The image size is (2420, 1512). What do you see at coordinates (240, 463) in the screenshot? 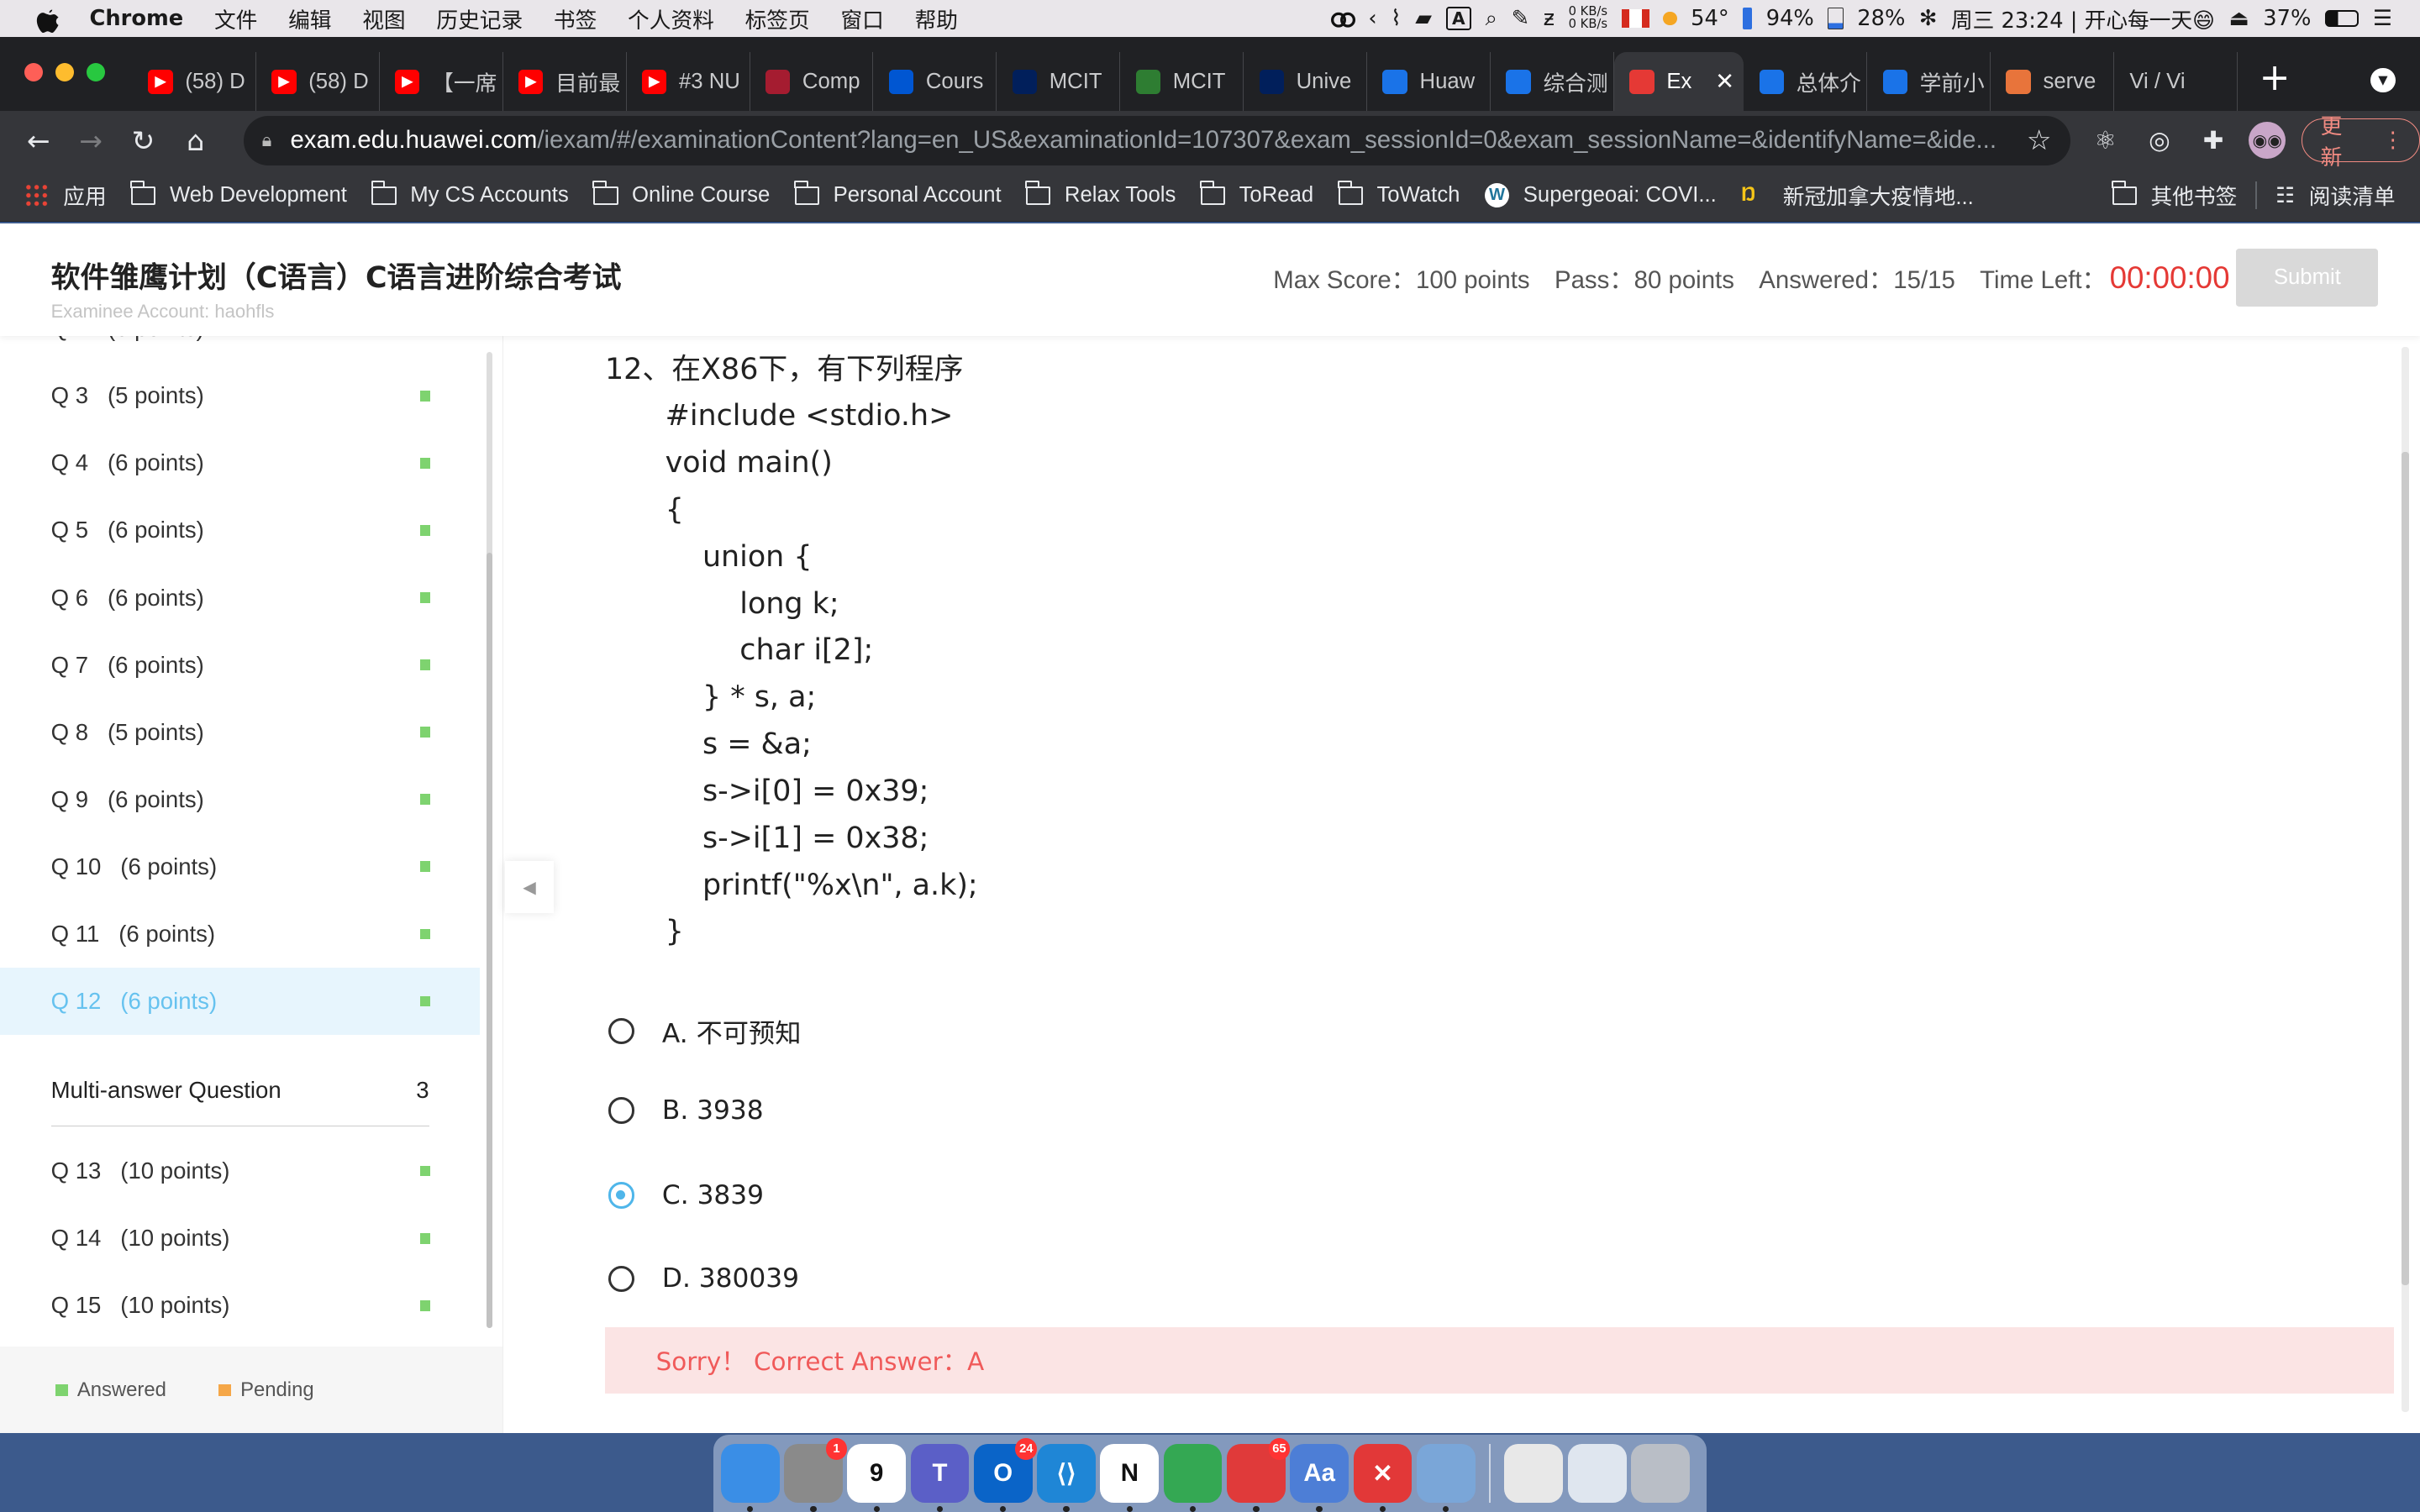
I see `question-nav-item: Q 4 (6 points)` at bounding box center [240, 463].